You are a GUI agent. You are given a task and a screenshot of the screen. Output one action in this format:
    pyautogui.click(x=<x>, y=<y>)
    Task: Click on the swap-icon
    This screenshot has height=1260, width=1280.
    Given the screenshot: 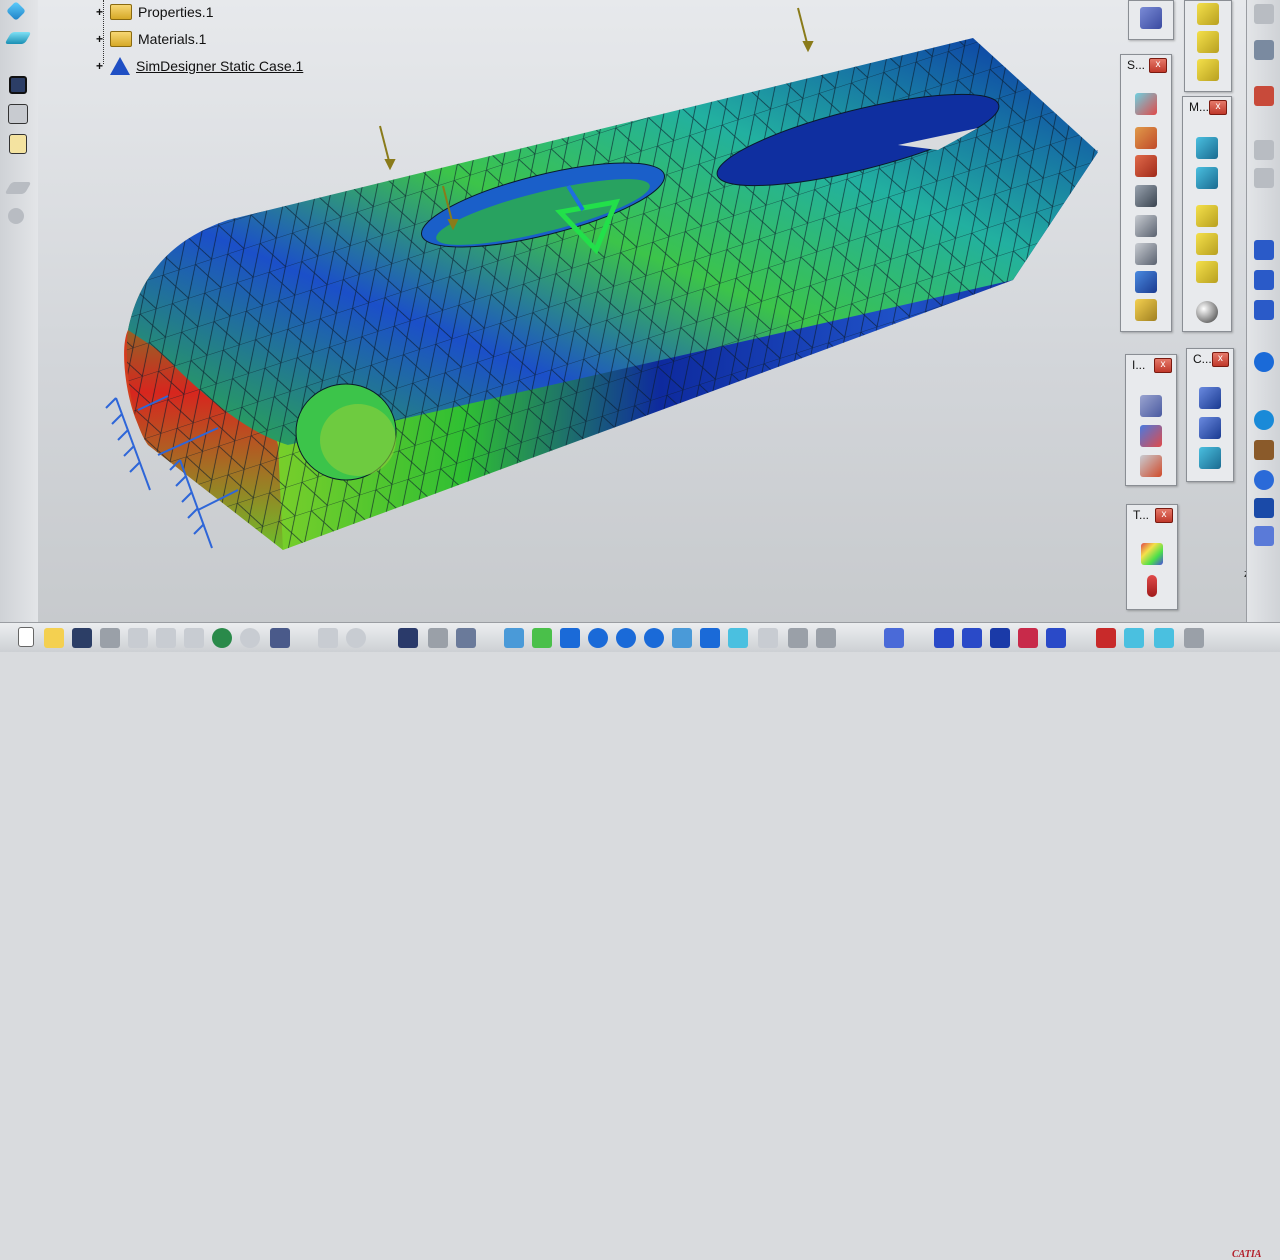 What is the action you would take?
    pyautogui.click(x=798, y=638)
    